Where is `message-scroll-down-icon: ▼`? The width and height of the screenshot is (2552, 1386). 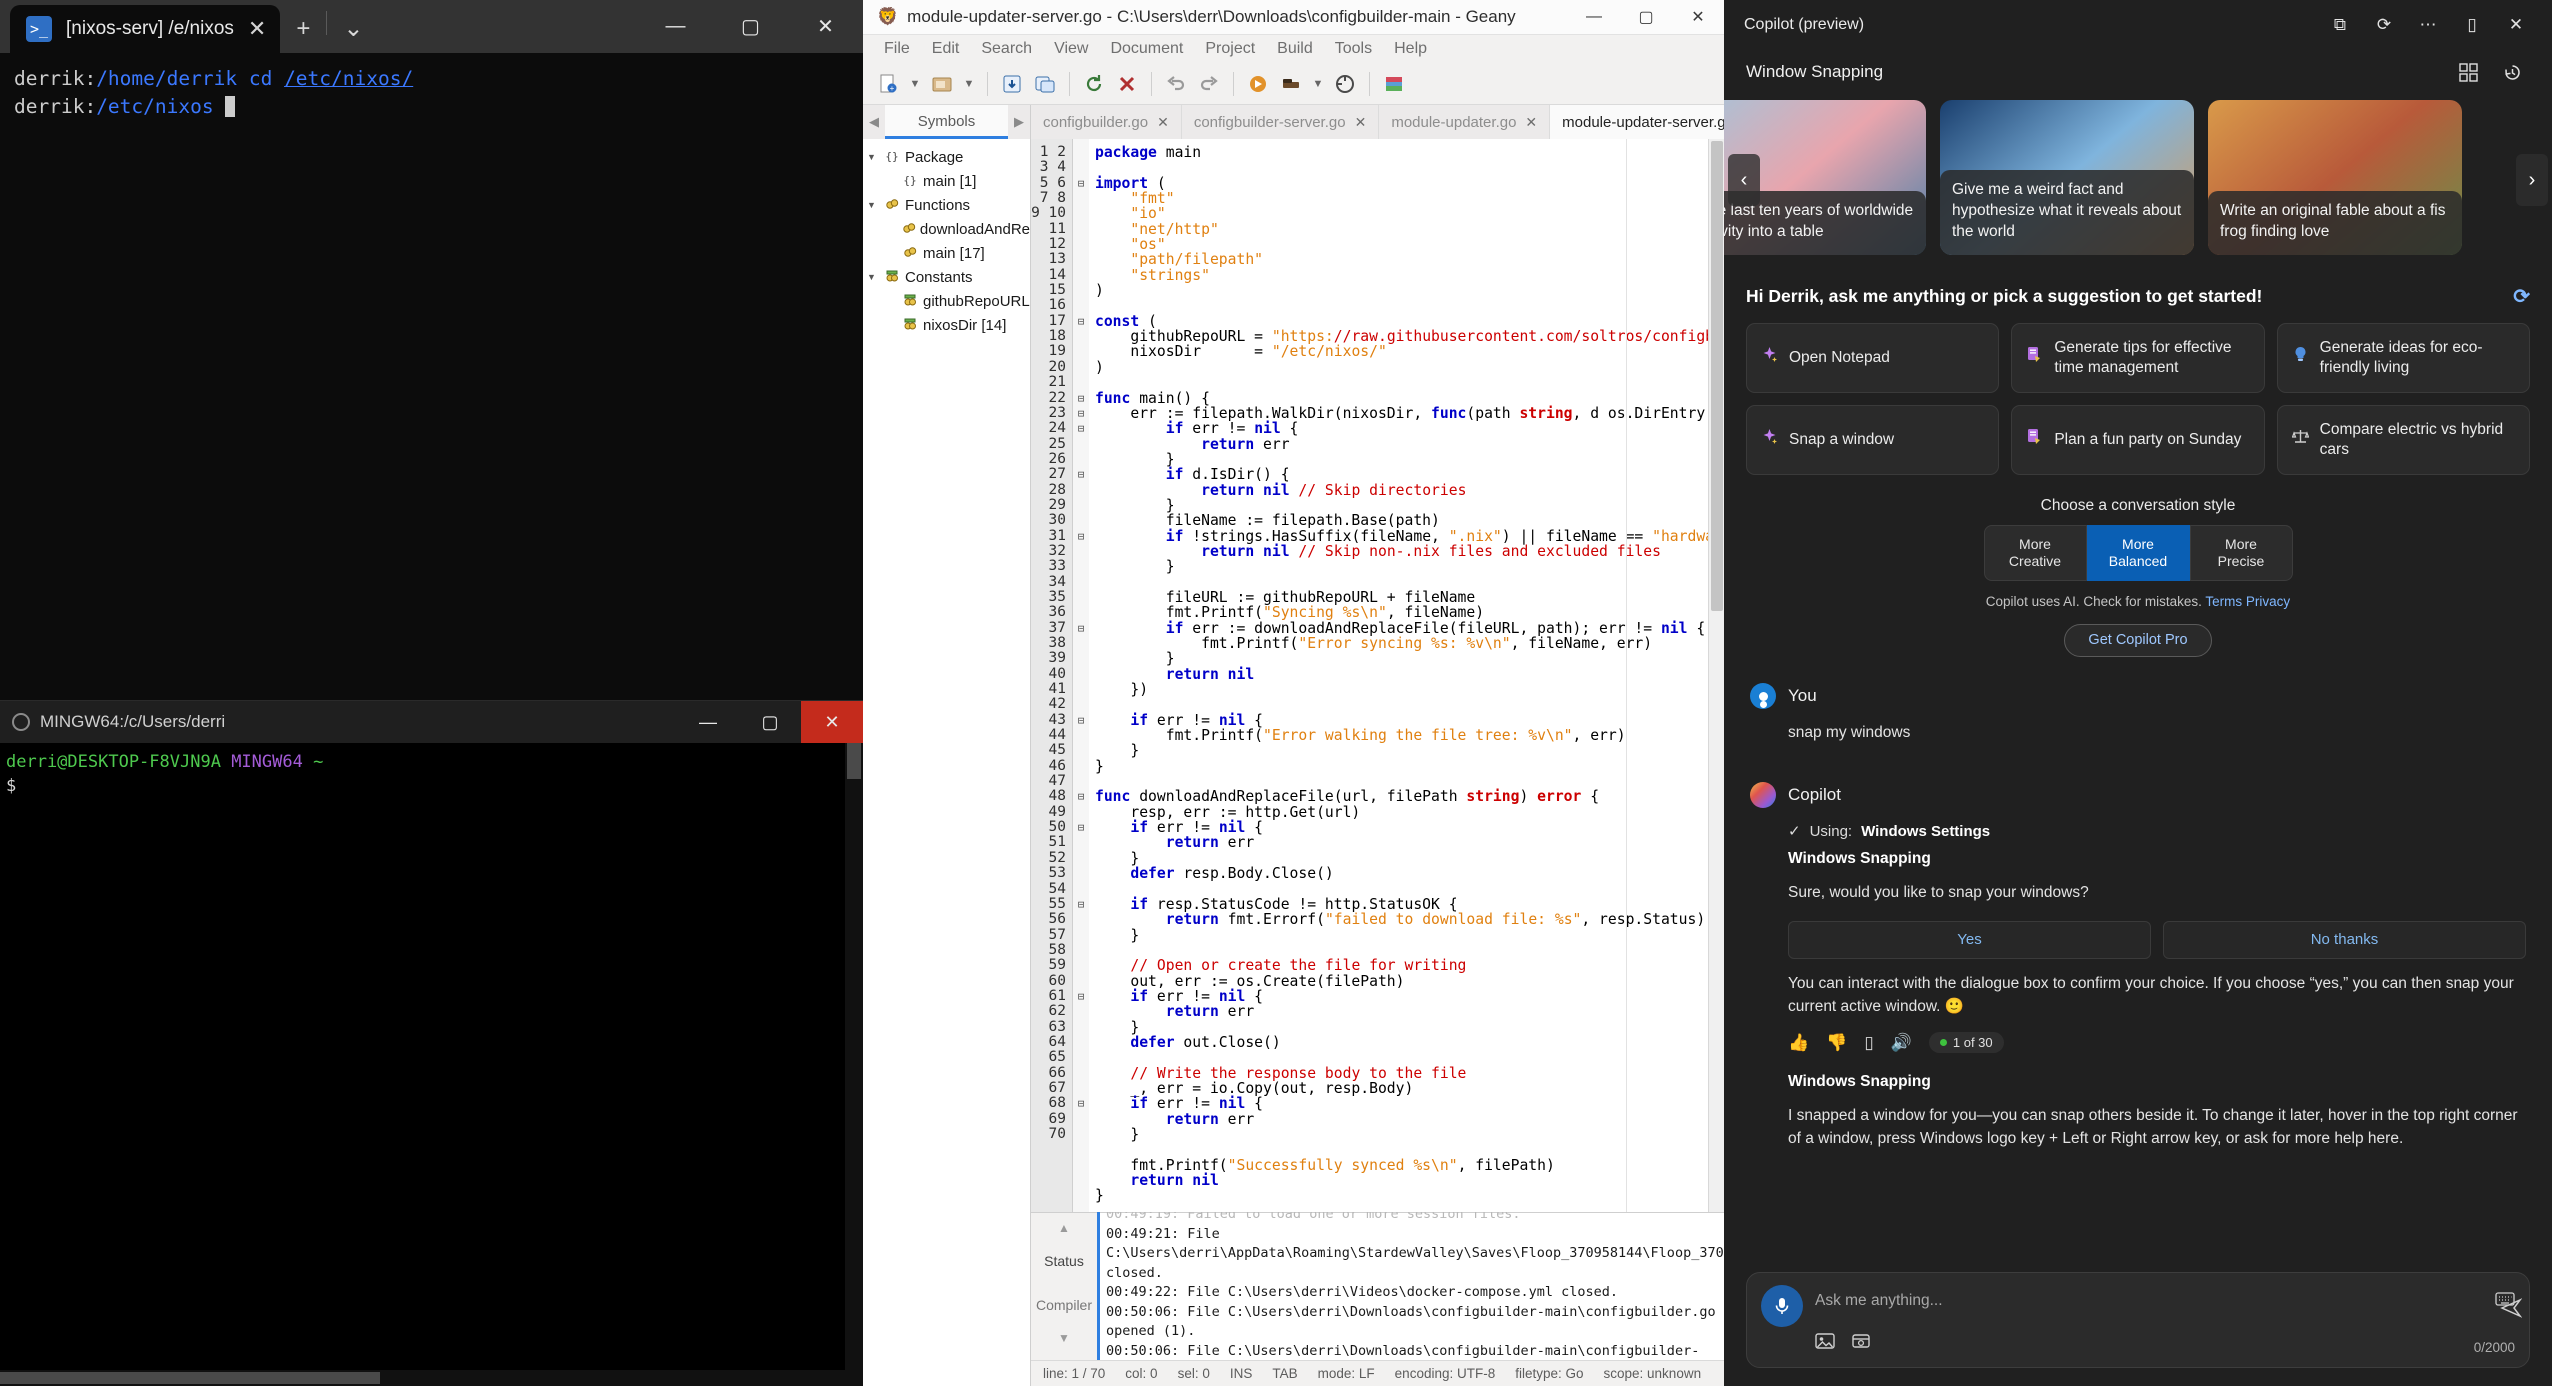
message-scroll-down-icon: ▼ is located at coordinates (1064, 1338).